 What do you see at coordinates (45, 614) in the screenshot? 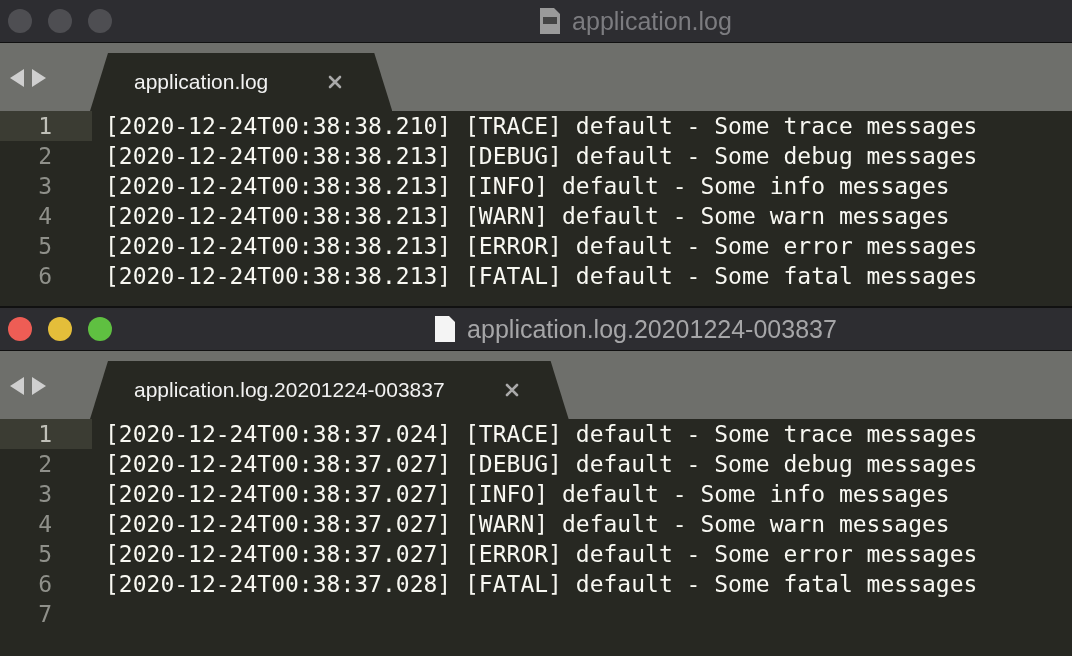
I see `line-number: 7` at bounding box center [45, 614].